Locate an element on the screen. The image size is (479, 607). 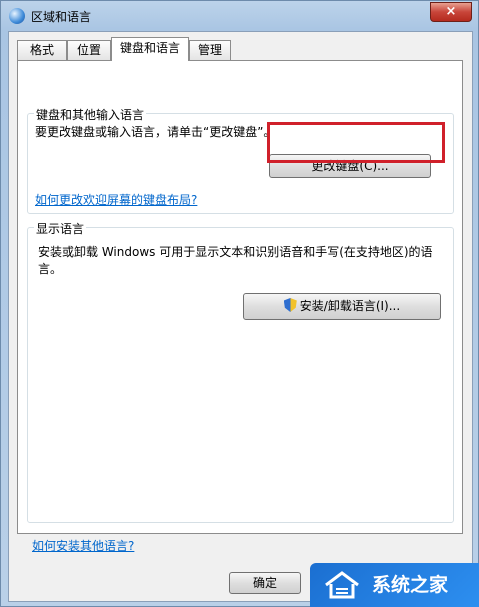
watermark: 系统之家 is located at coordinates (394, 585).